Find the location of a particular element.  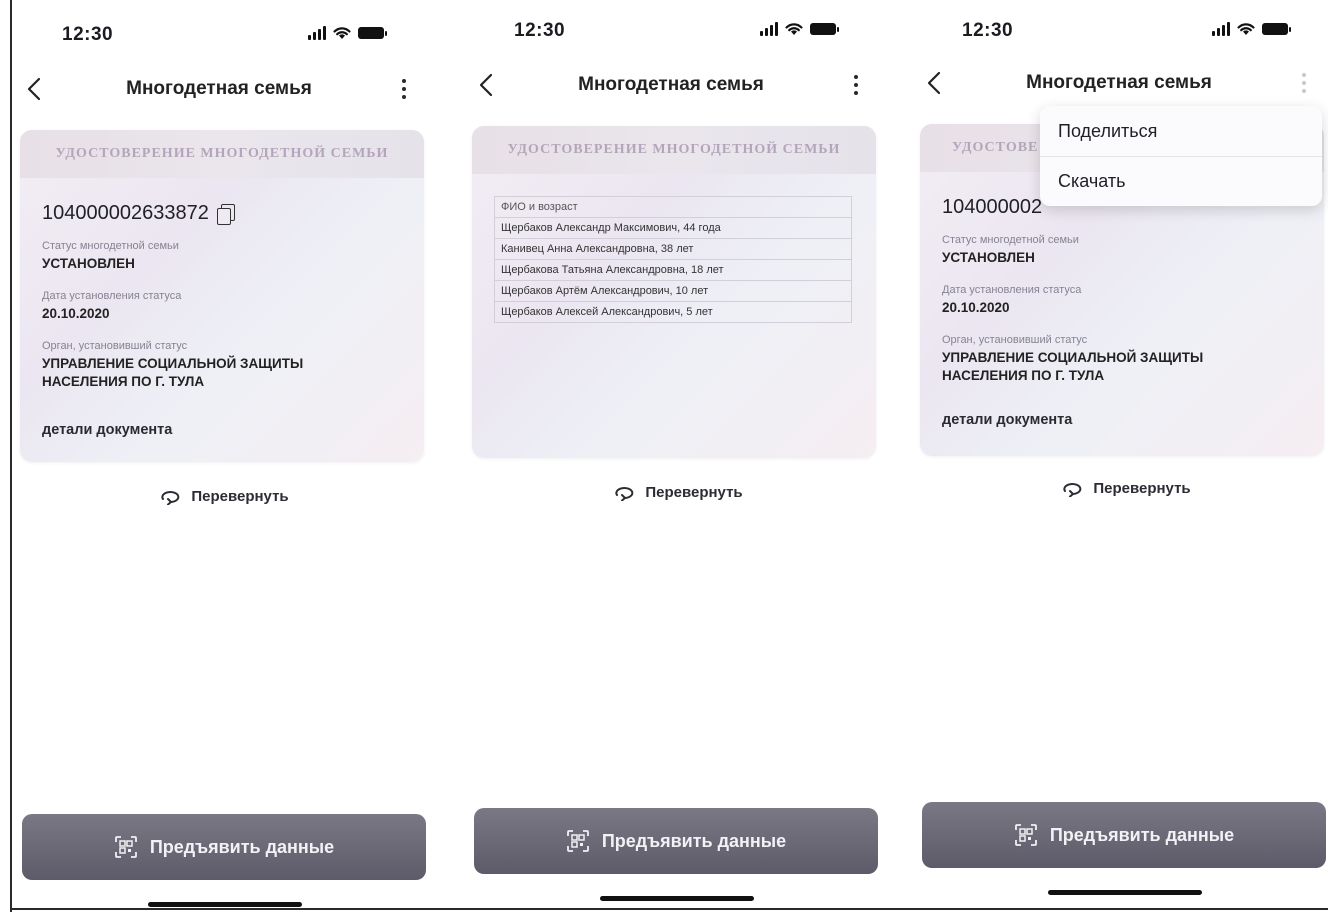

frame-border is located at coordinates (11, 456).